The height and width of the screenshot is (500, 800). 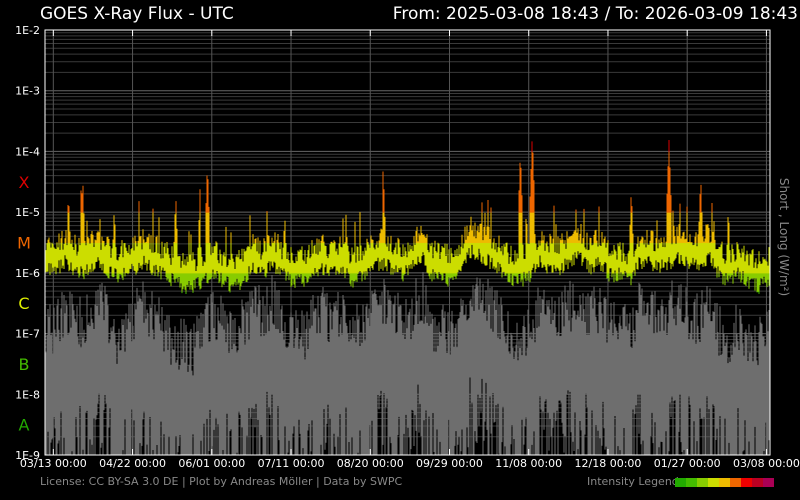 I want to click on x-tick-label: 04/22 00:00, so click(x=132, y=463).